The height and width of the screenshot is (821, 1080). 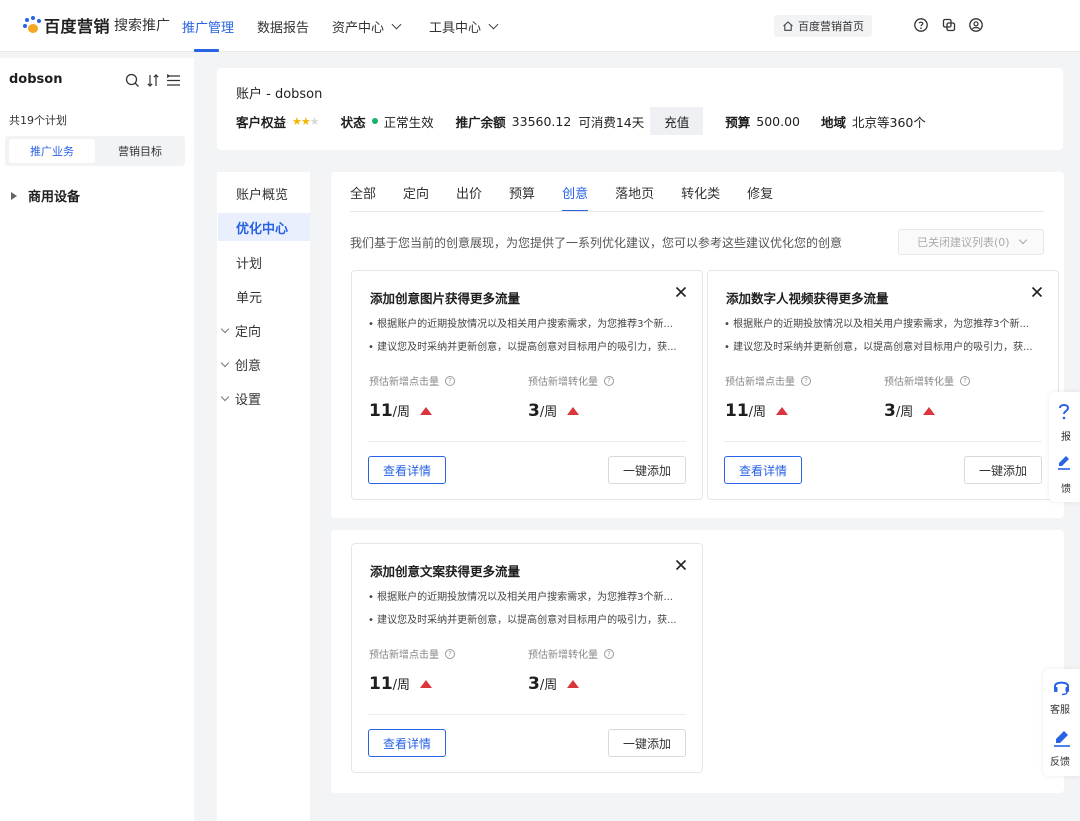 I want to click on star-filled: ★★, so click(x=301, y=121).